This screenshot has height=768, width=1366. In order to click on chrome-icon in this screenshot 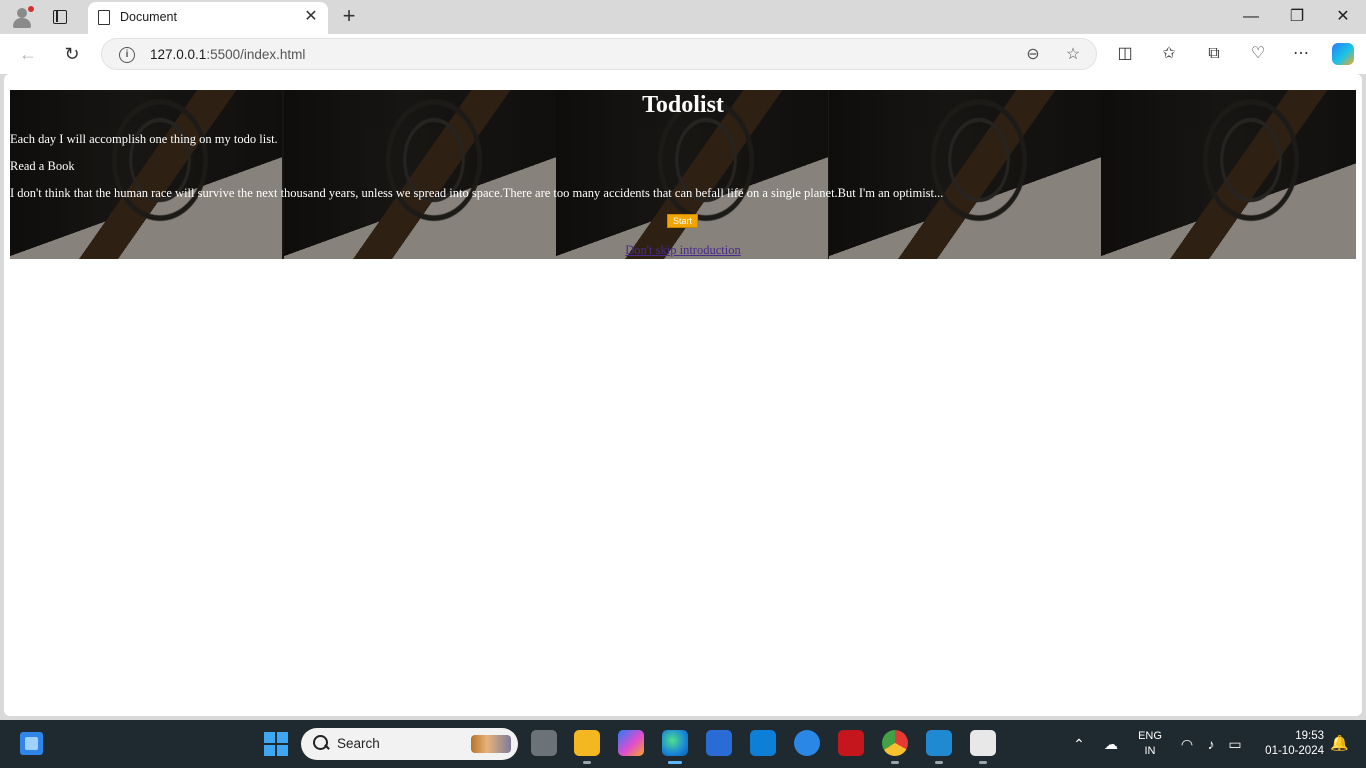, I will do `click(895, 747)`.